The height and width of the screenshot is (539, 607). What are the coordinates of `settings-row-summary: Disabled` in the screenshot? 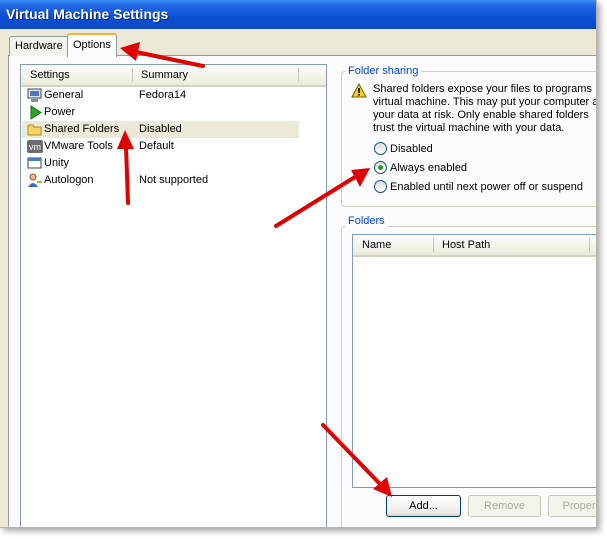 It's located at (160, 129).